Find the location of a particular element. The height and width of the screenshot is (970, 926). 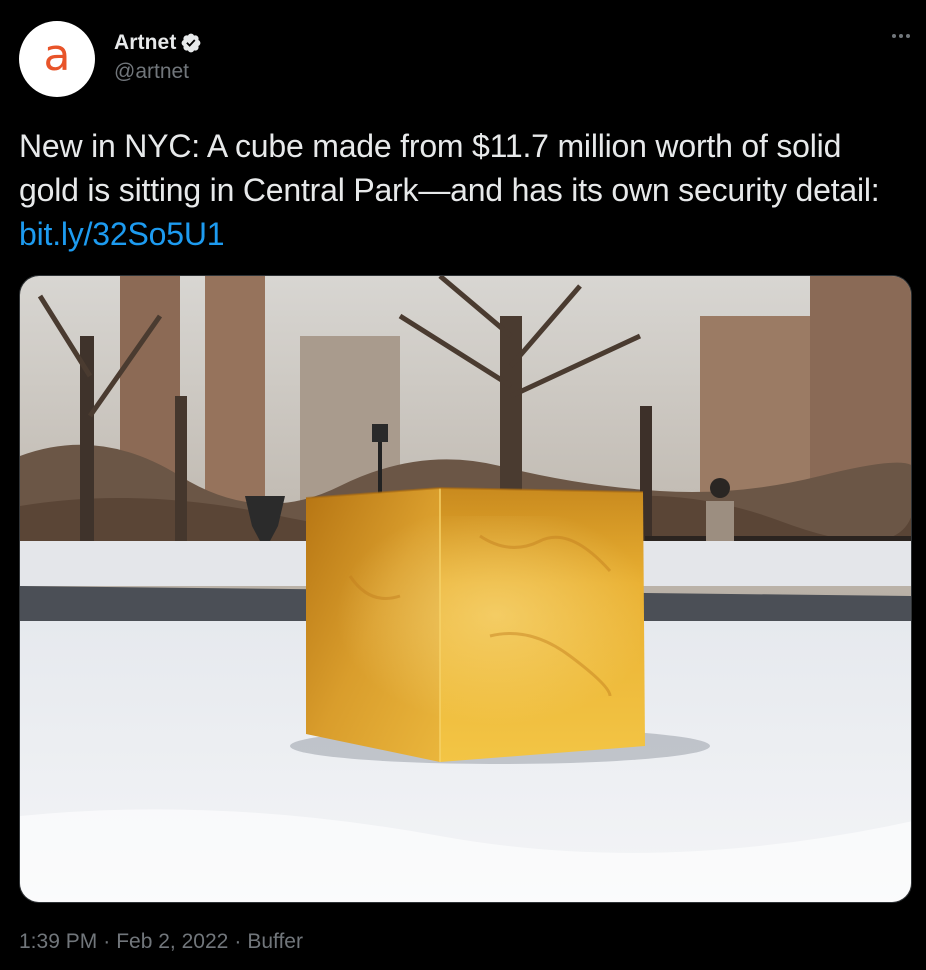

avatar-letter: a is located at coordinates (57, 55).